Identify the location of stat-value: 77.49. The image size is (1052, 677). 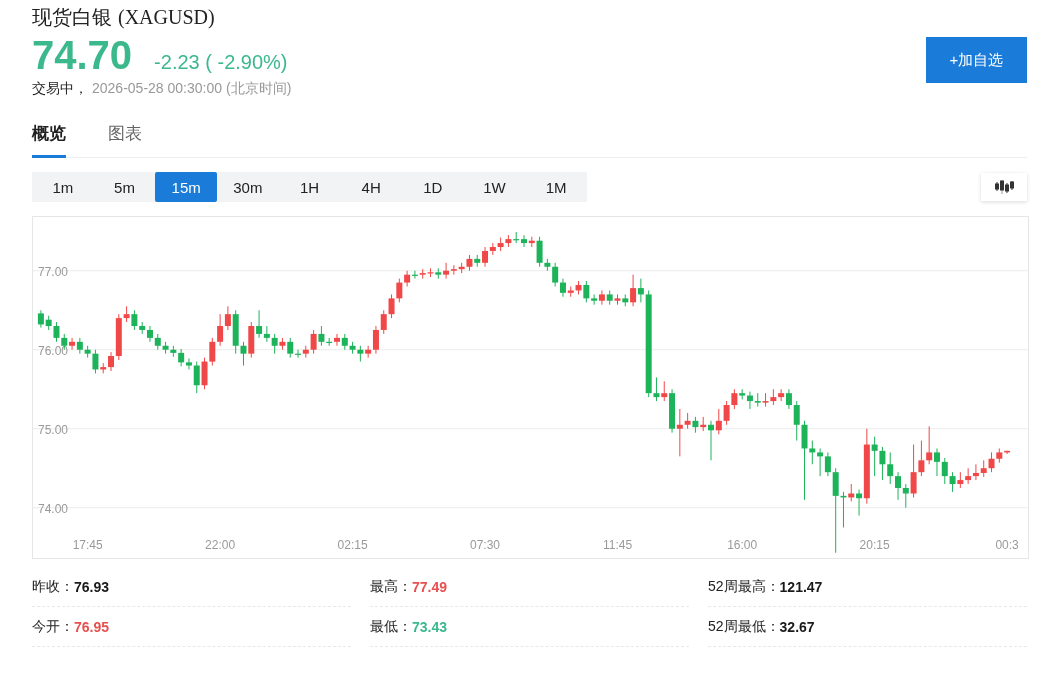
(430, 586).